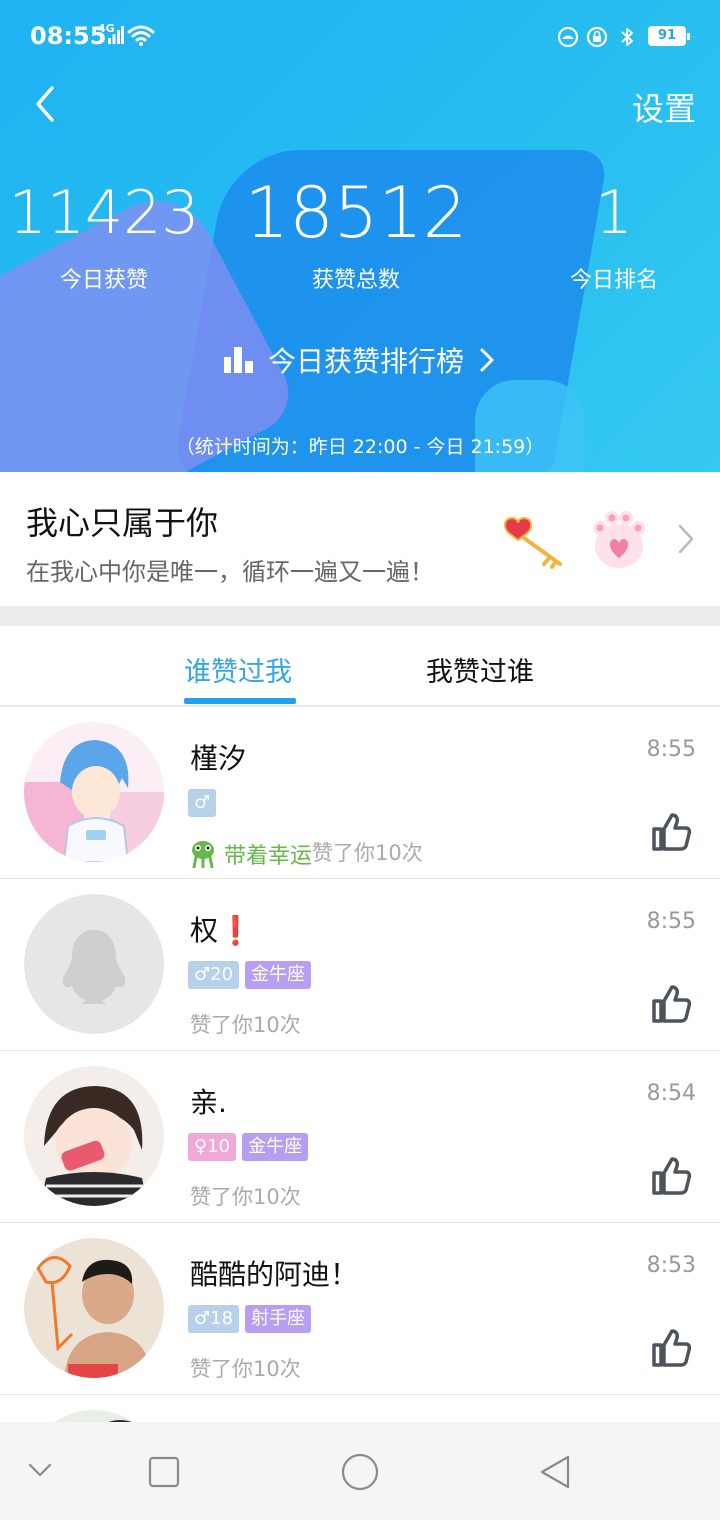  I want to click on banner-title: 我心只属于你, so click(122, 523).